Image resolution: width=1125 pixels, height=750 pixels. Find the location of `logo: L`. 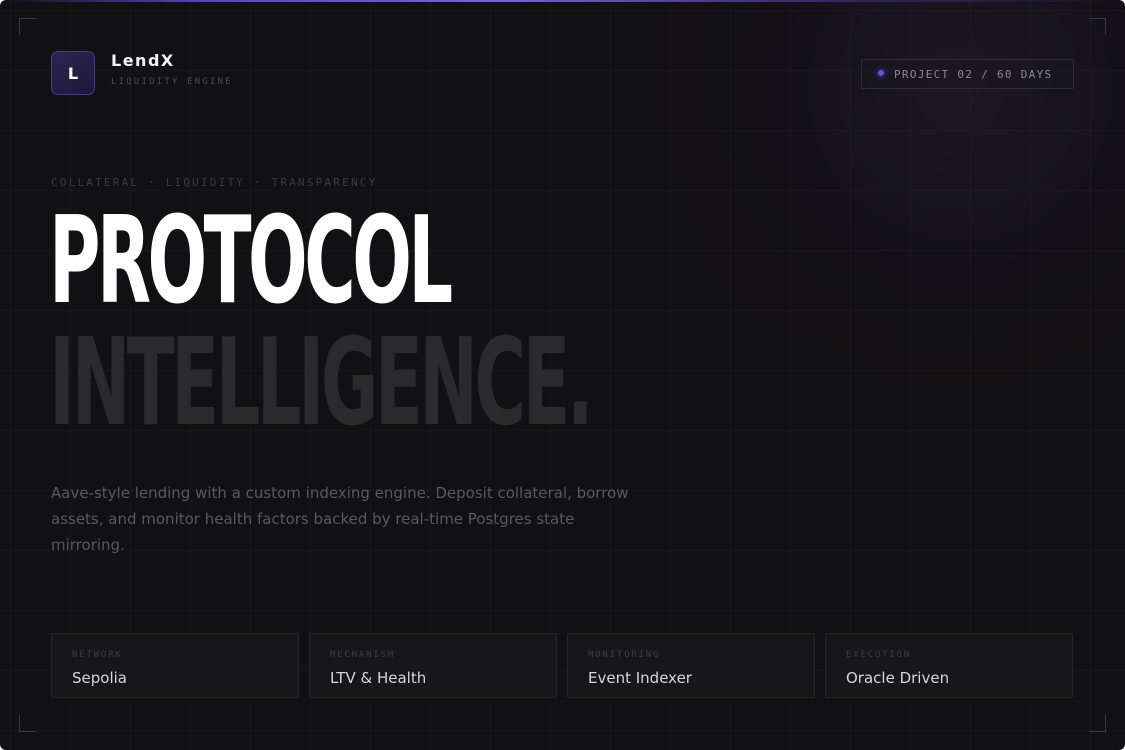

logo: L is located at coordinates (73, 73).